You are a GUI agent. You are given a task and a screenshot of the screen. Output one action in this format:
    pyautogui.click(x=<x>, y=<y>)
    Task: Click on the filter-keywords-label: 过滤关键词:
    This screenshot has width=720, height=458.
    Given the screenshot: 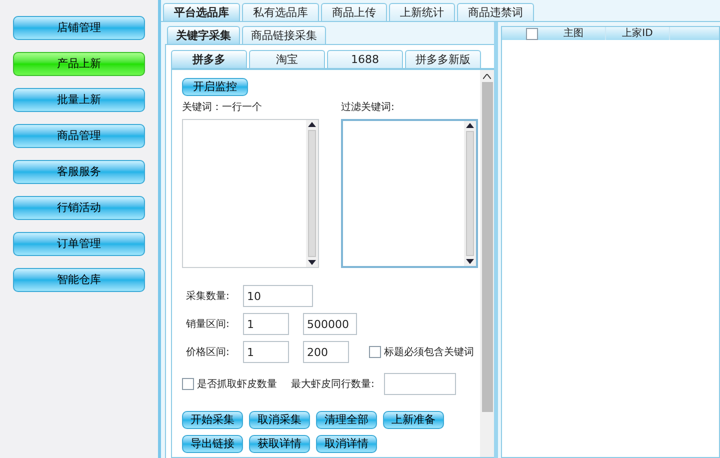 What is the action you would take?
    pyautogui.click(x=368, y=107)
    